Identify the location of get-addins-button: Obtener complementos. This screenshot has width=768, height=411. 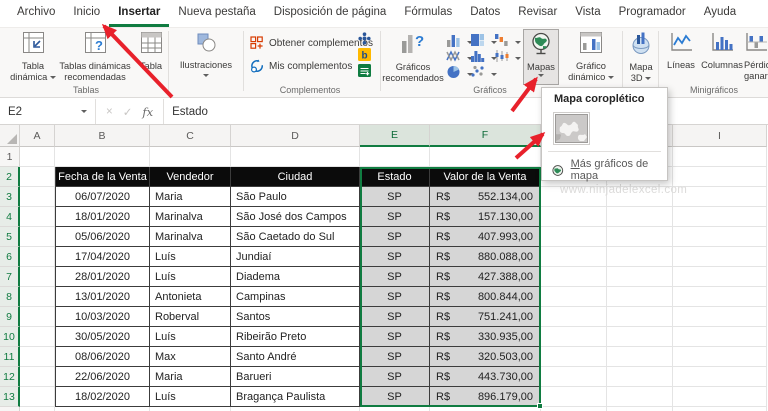
(311, 43).